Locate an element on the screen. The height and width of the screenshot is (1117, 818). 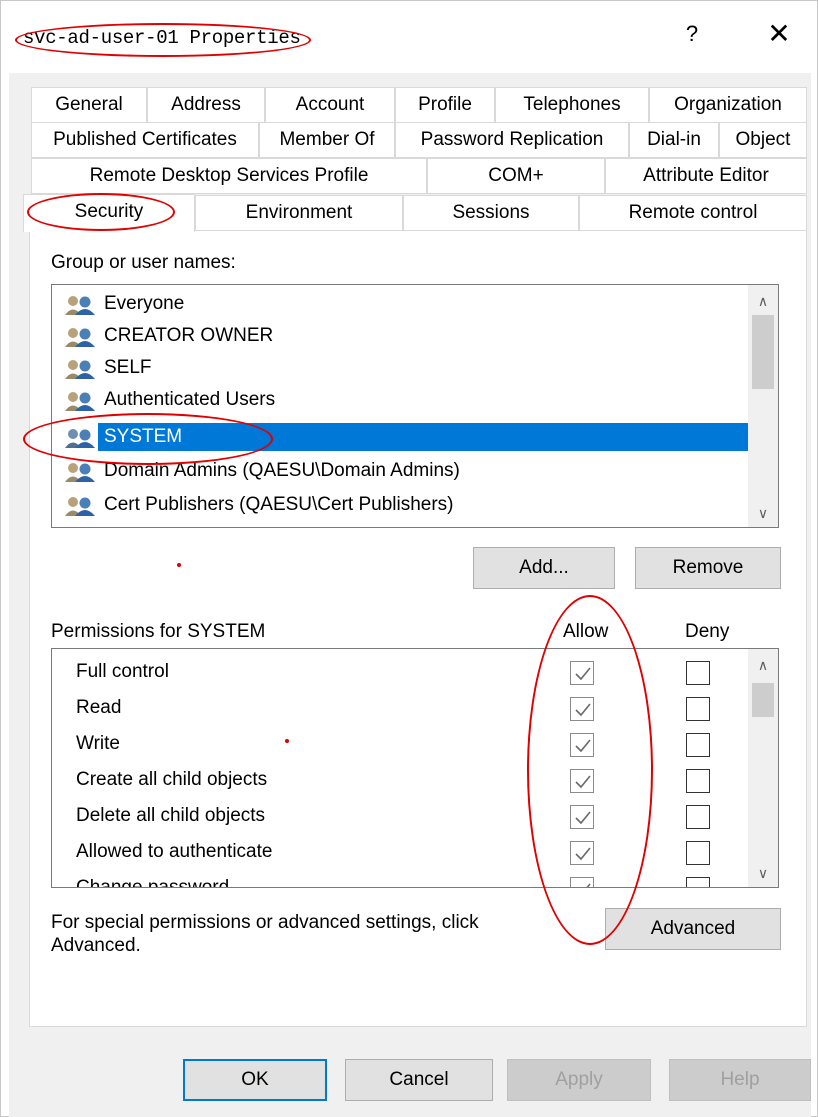
tab-com-plus: COM+ is located at coordinates (516, 176).